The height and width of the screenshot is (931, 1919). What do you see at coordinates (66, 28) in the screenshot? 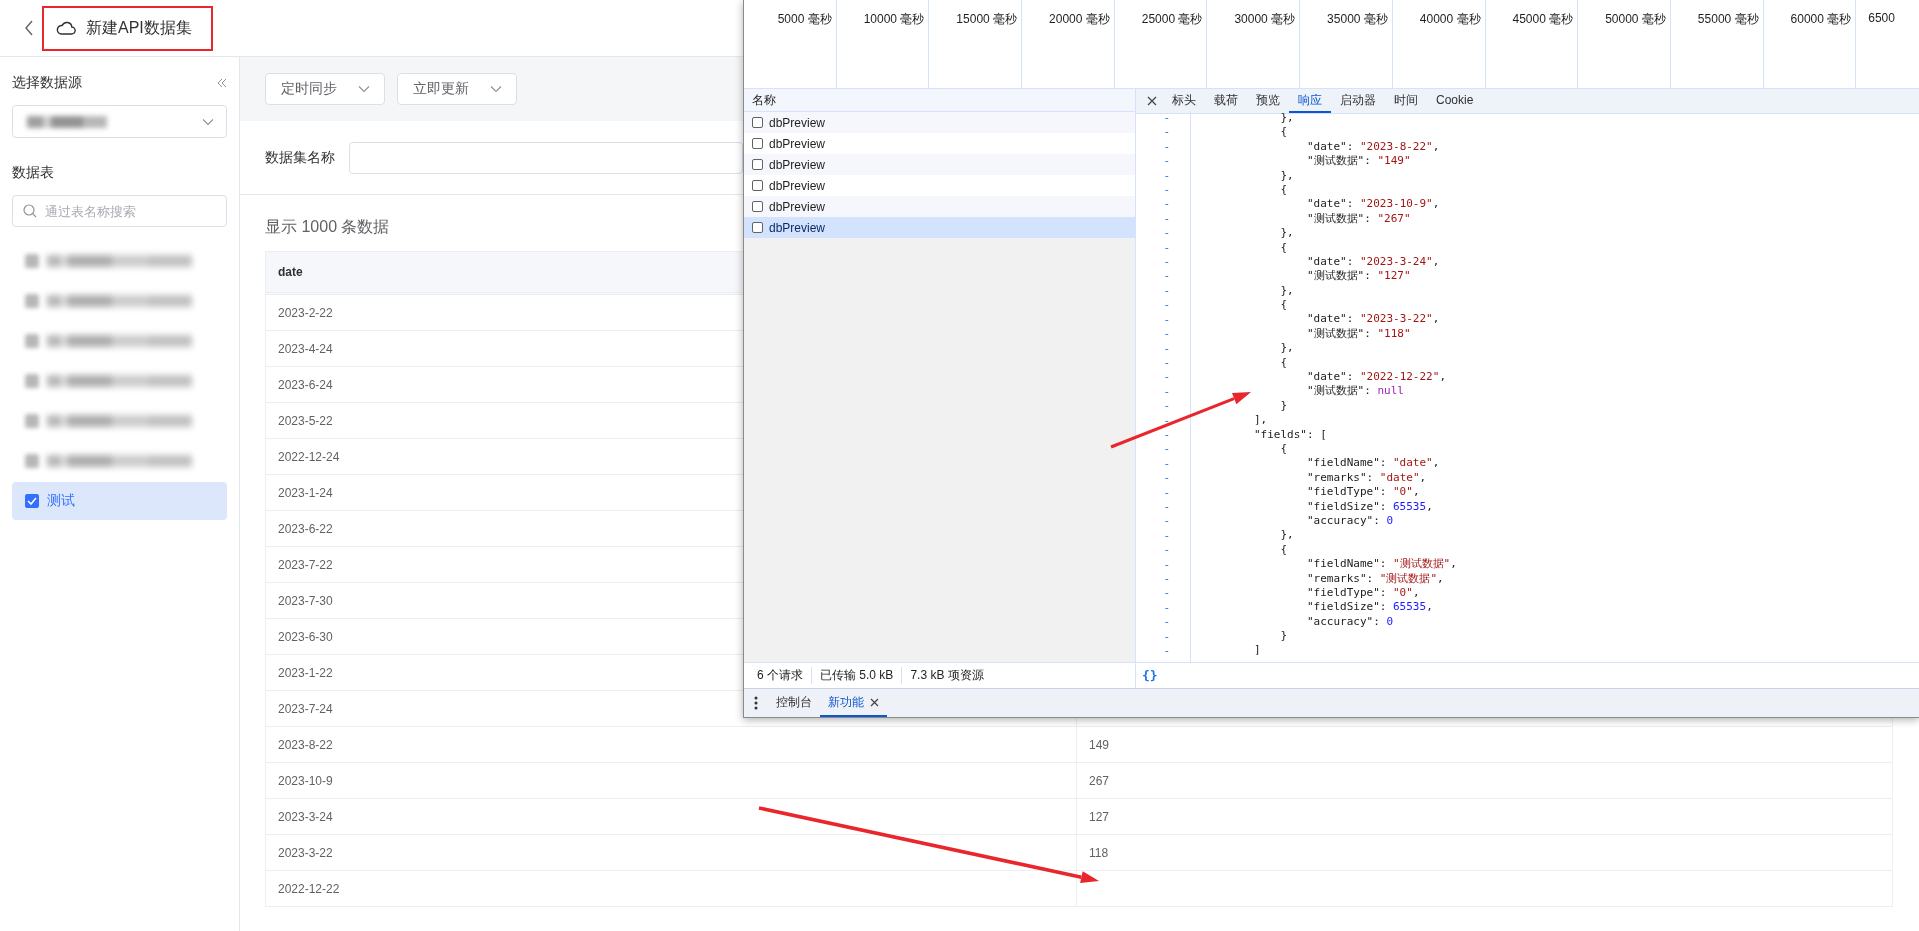
I see `cloud-icon` at bounding box center [66, 28].